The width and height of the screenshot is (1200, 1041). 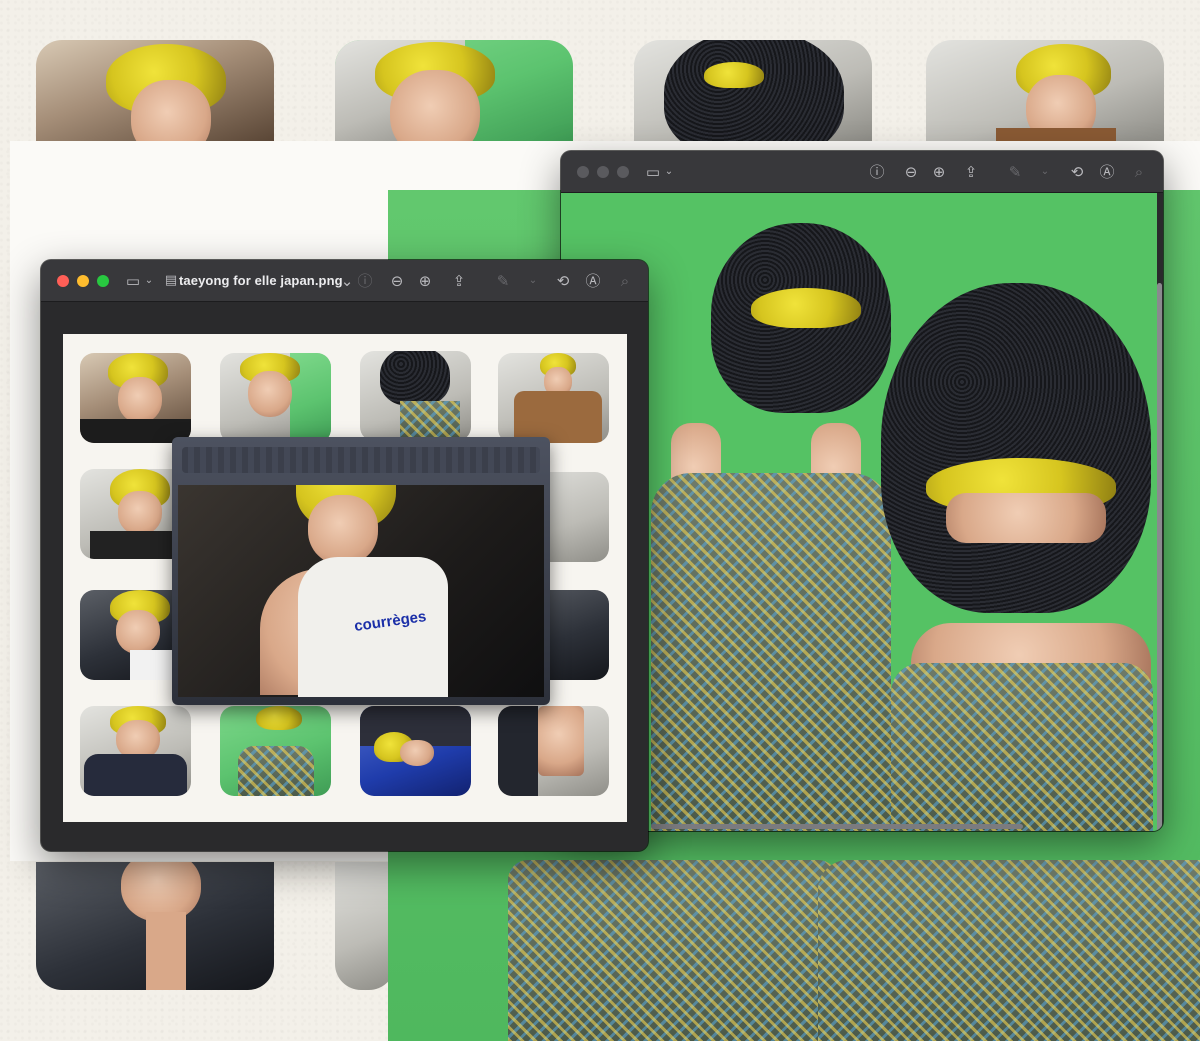 I want to click on frame-top-bar, so click(x=361, y=460).